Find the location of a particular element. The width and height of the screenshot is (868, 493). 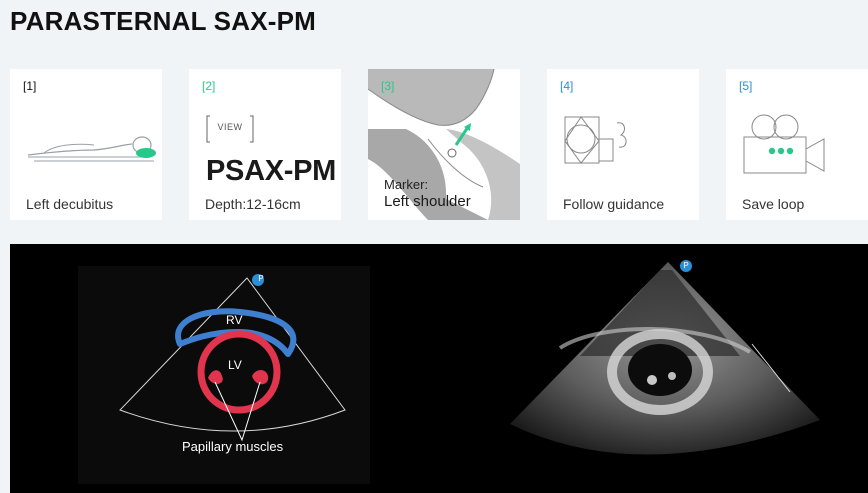

view-tag-text: VIEW is located at coordinates (230, 127).